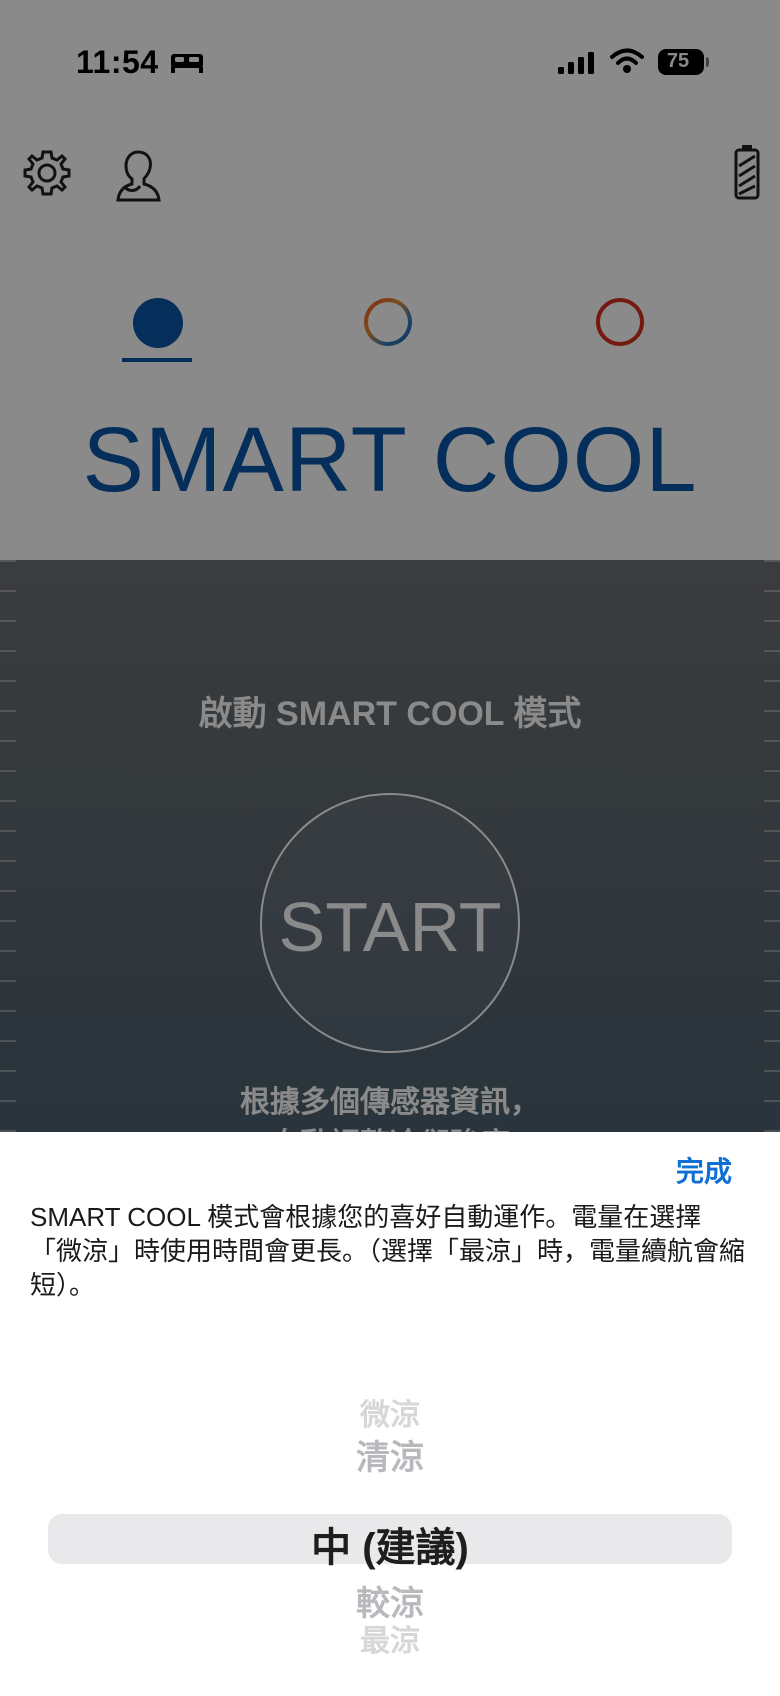 The image size is (780, 1696). I want to click on done-button: 完成, so click(704, 1170).